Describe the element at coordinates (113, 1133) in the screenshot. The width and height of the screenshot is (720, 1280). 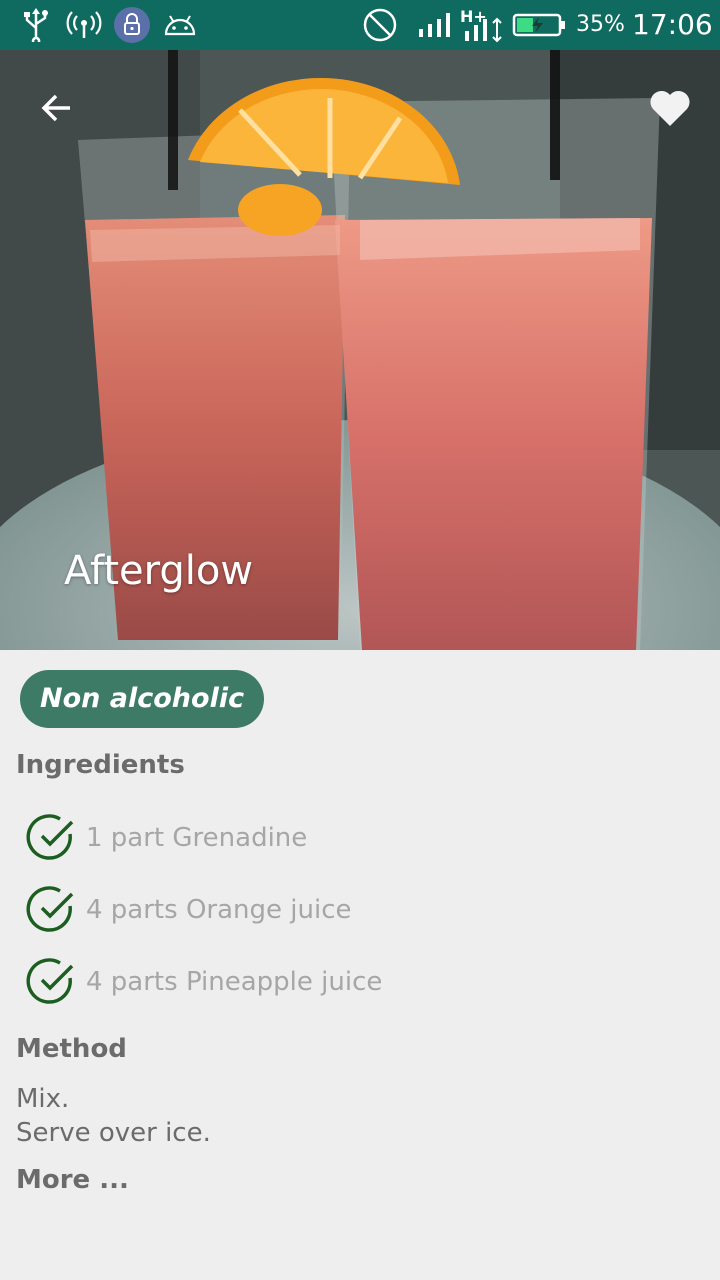
I see `method-line: Serve over ice.` at that location.